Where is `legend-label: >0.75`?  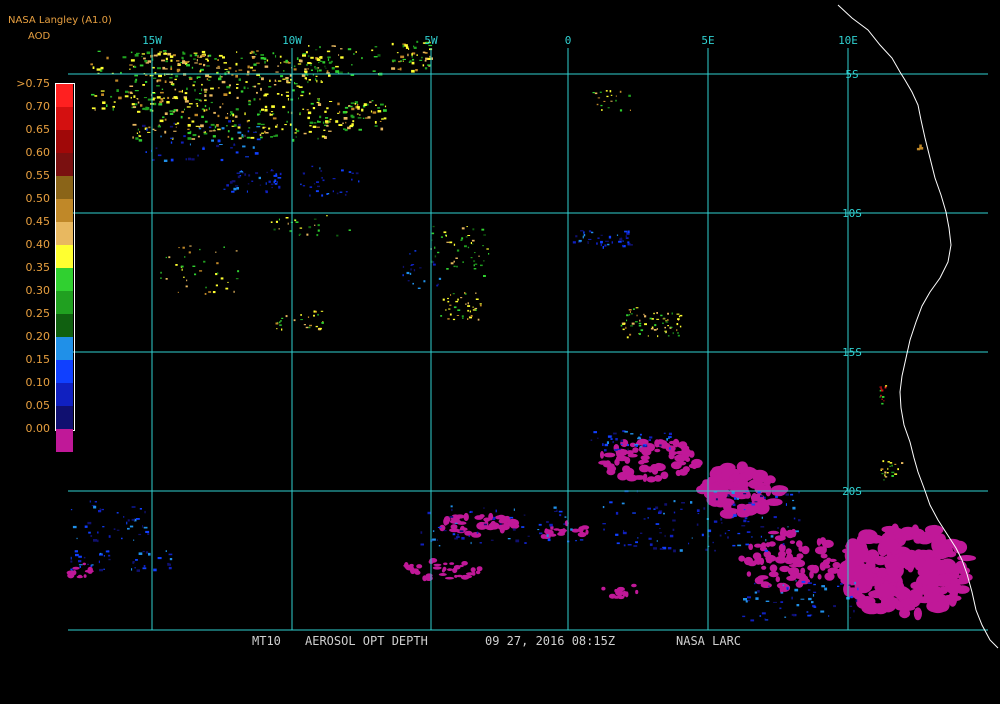
legend-label: >0.75 is located at coordinates (33, 83).